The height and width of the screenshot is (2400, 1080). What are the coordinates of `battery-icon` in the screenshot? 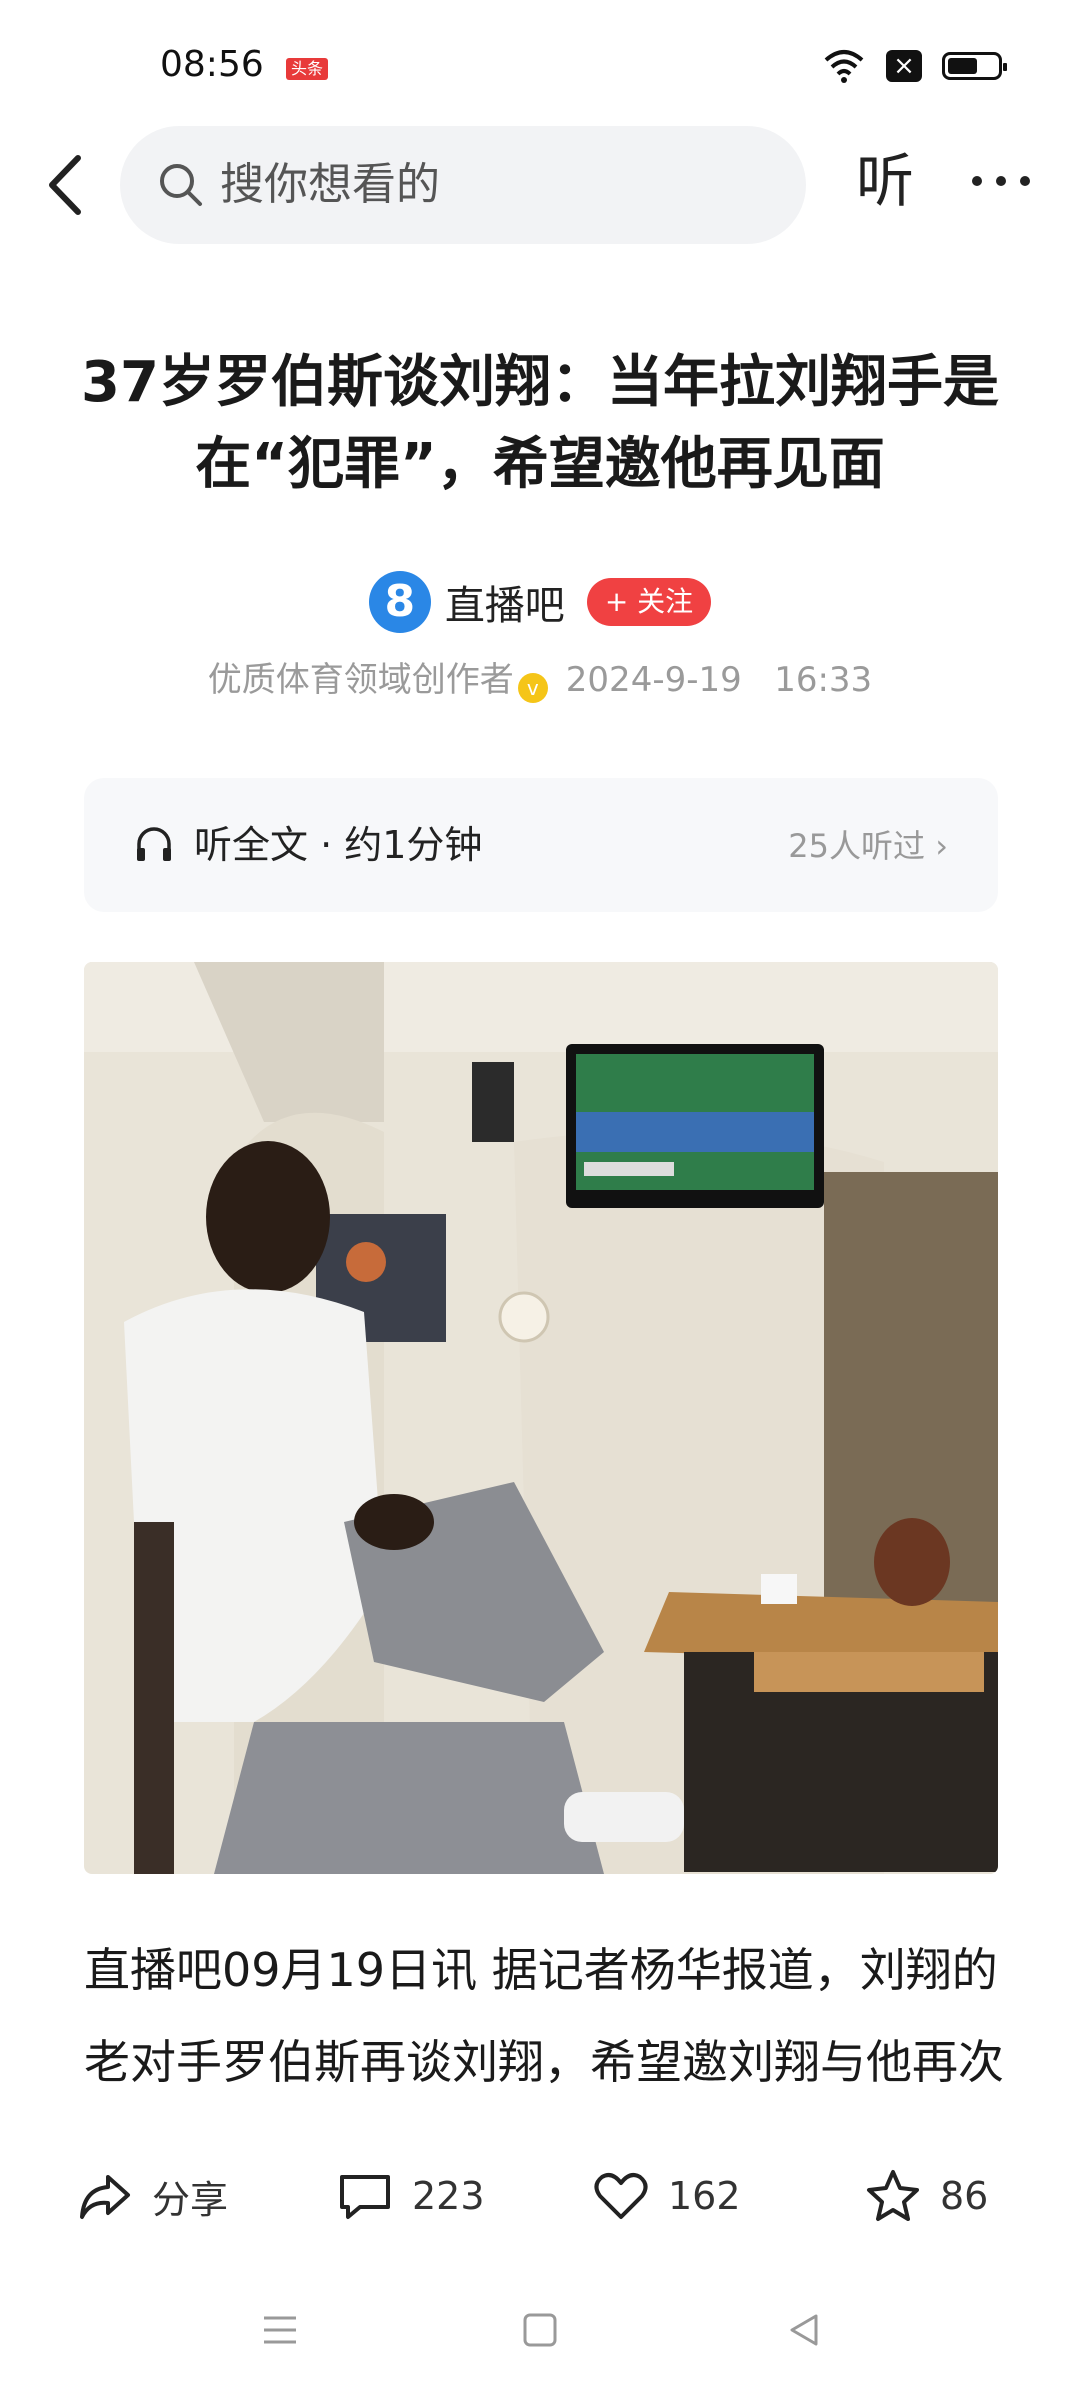 It's located at (974, 66).